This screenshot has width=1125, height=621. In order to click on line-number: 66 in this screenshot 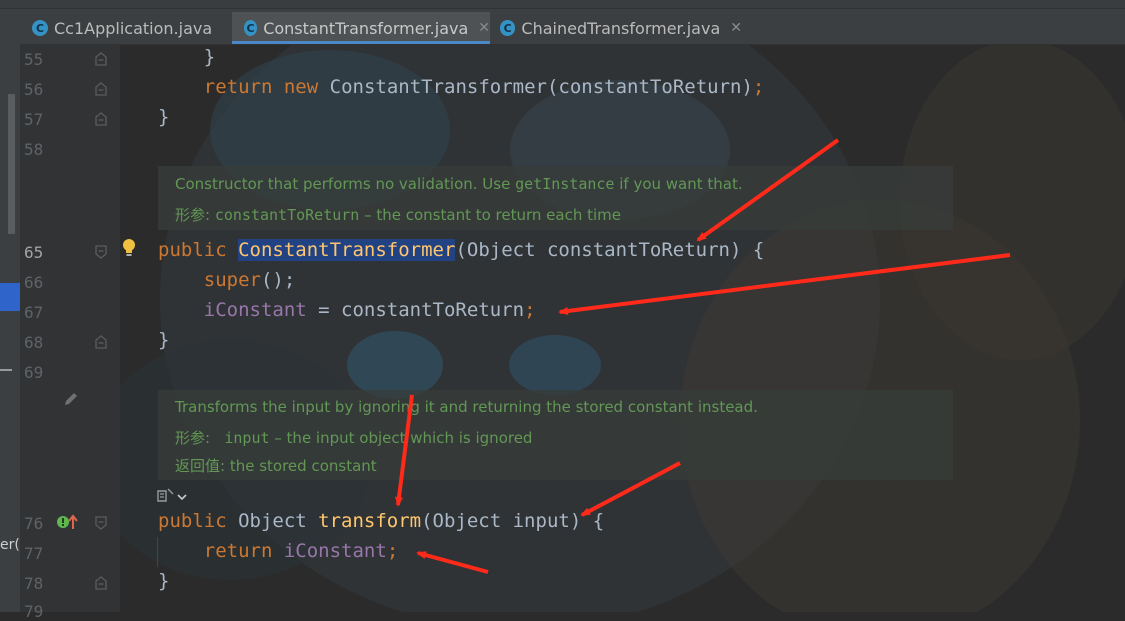, I will do `click(34, 282)`.